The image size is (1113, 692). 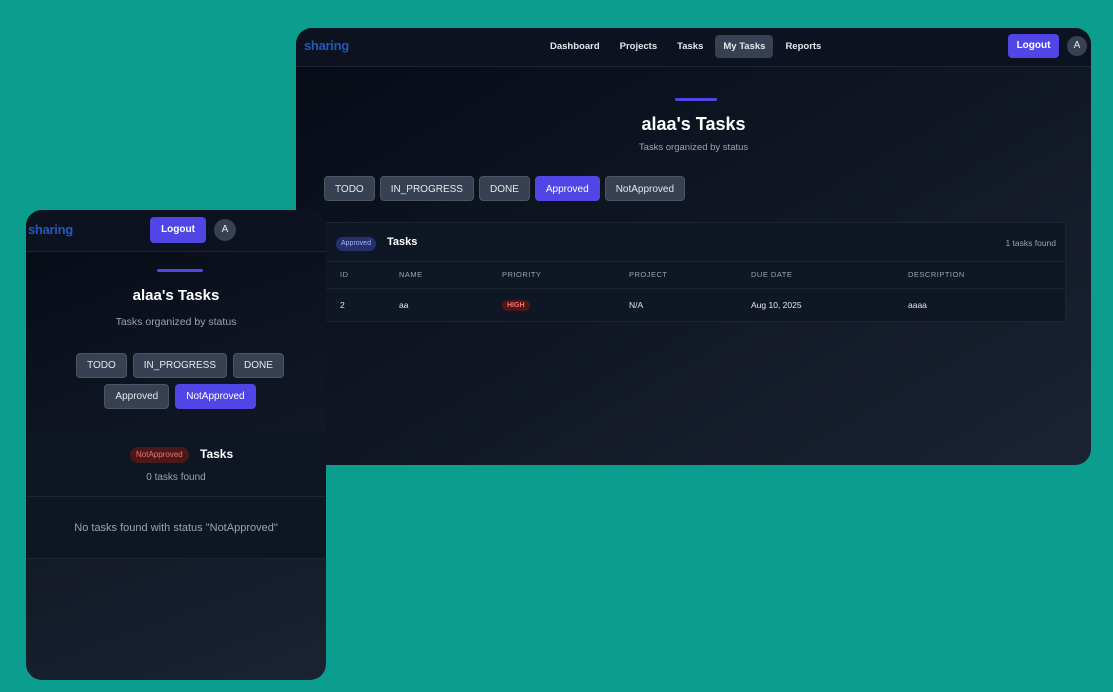 What do you see at coordinates (803, 46) in the screenshot?
I see `nav-link-reports: Reports` at bounding box center [803, 46].